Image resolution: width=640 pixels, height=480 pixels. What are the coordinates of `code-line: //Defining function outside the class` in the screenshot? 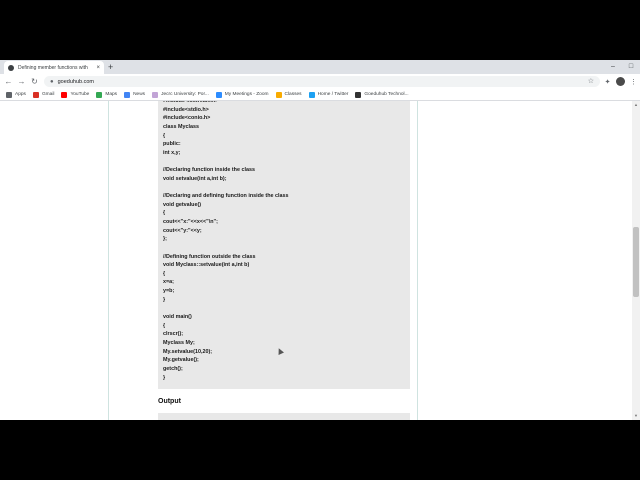 It's located at (209, 256).